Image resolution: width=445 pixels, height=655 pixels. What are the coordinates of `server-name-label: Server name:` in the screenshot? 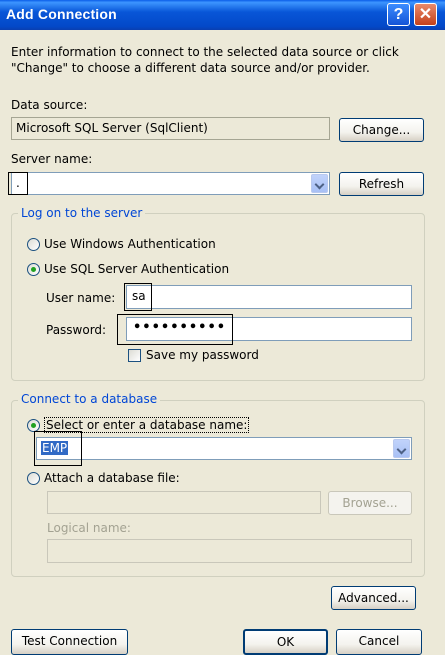 It's located at (52, 159).